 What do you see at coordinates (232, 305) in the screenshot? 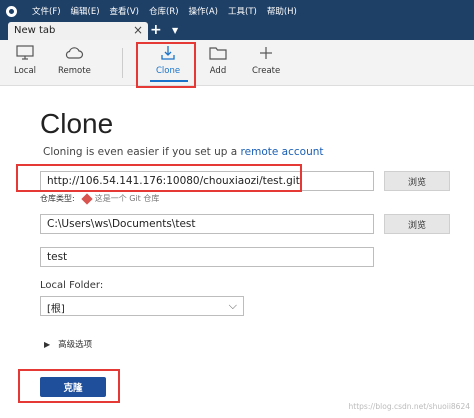
I see `chevron-down-icon: ⌵` at bounding box center [232, 305].